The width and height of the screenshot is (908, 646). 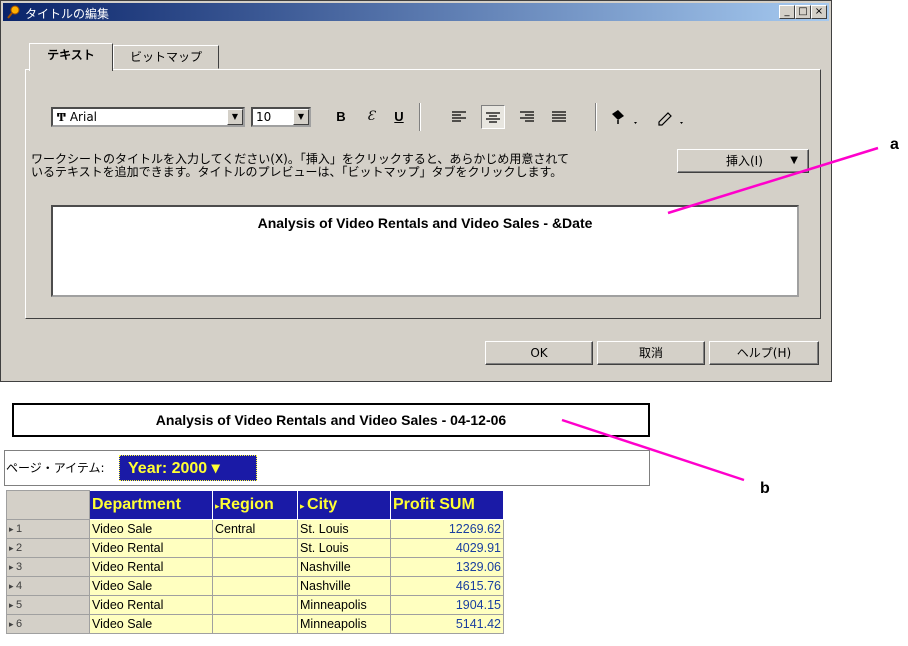 What do you see at coordinates (894, 144) in the screenshot?
I see `callout-label-a: a` at bounding box center [894, 144].